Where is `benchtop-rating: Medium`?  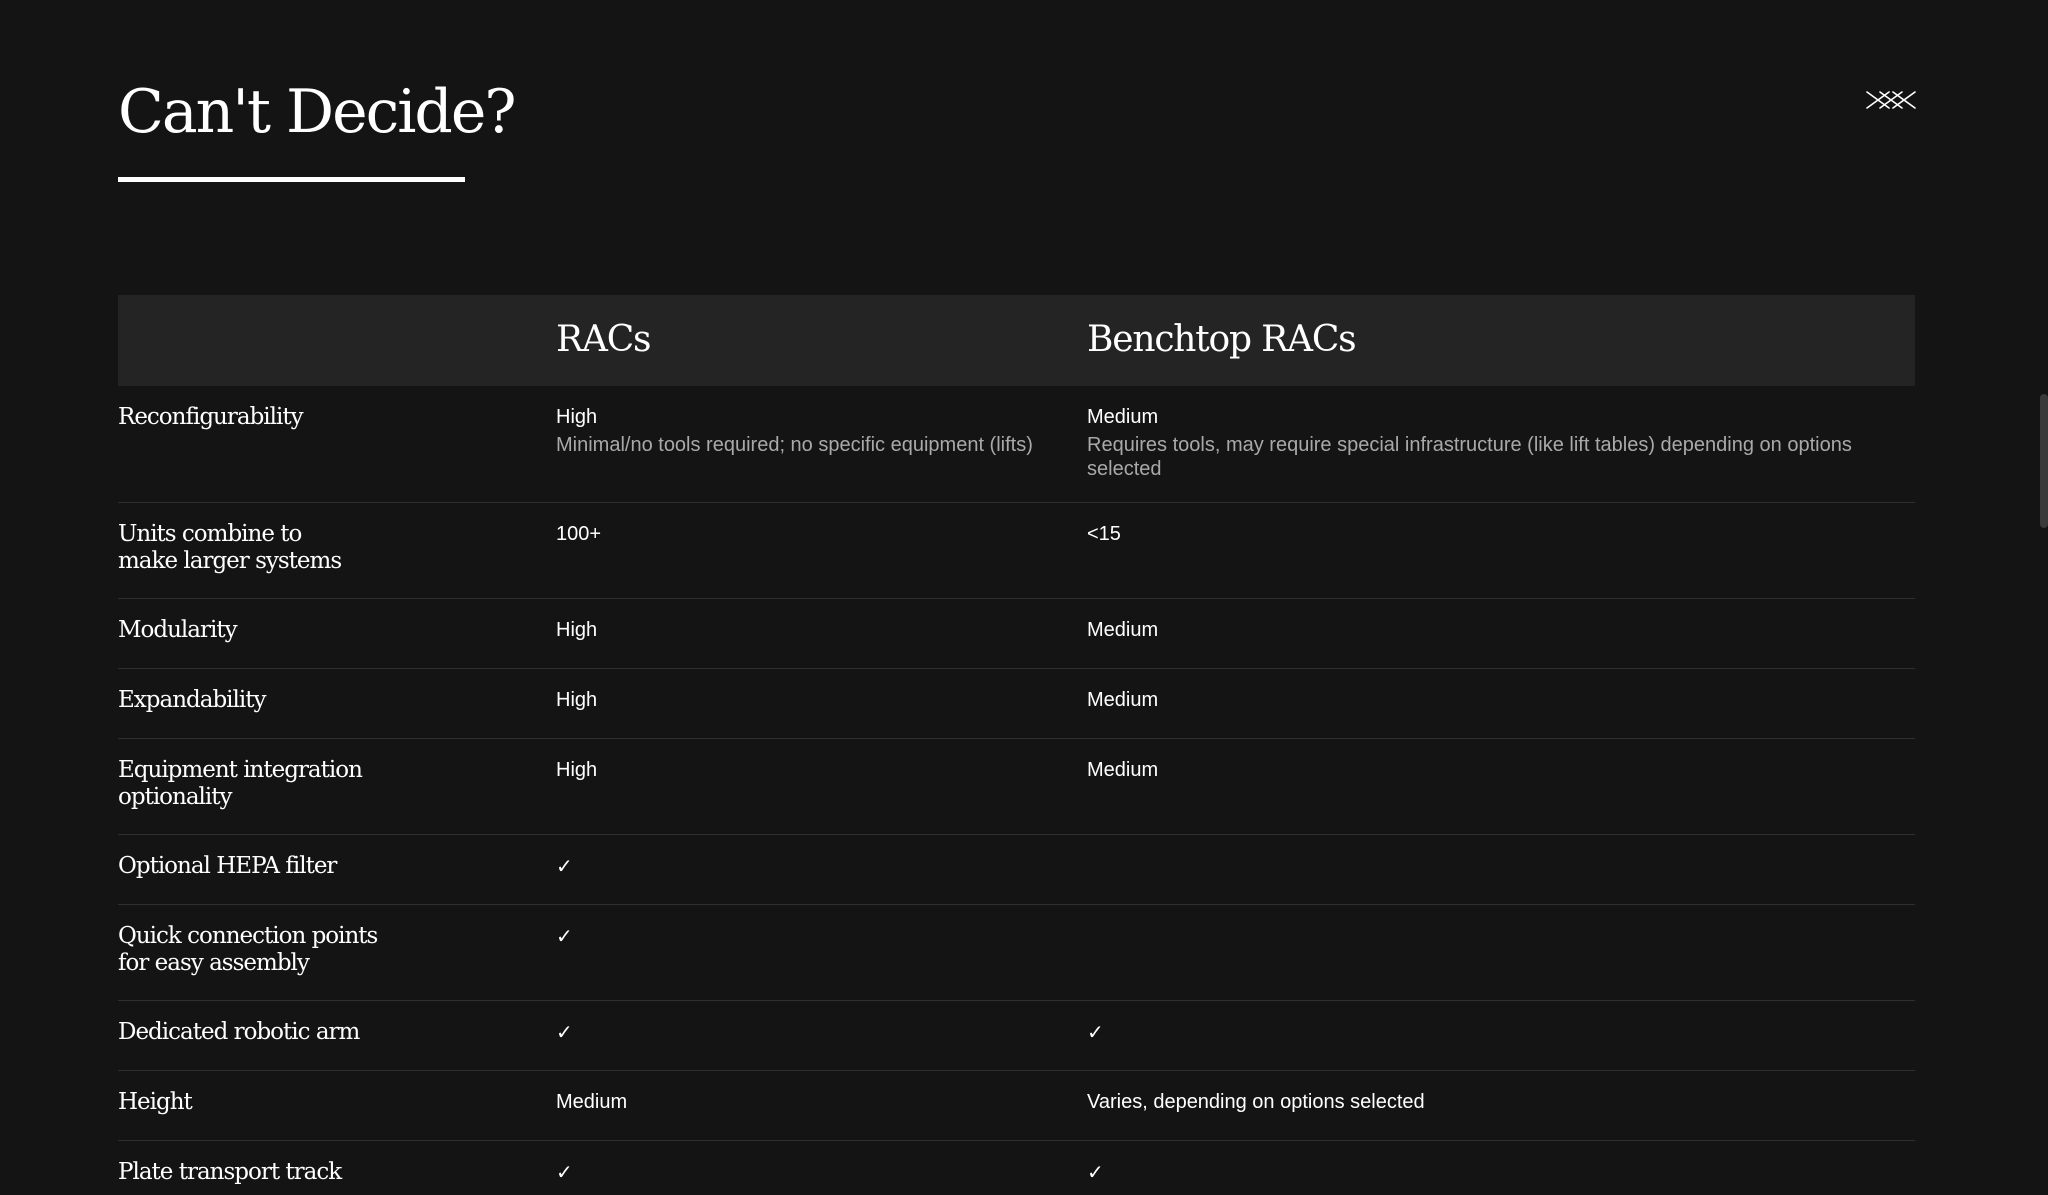 benchtop-rating: Medium is located at coordinates (1123, 417).